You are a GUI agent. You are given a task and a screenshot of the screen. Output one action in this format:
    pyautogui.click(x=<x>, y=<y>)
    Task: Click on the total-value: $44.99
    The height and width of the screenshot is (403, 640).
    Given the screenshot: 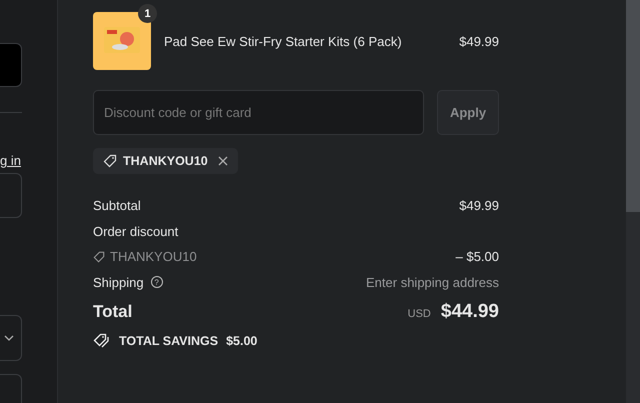 What is the action you would take?
    pyautogui.click(x=469, y=312)
    